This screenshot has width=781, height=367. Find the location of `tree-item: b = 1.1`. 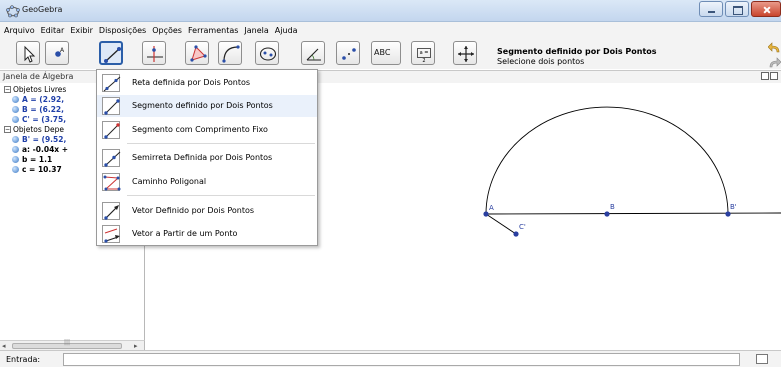

tree-item: b = 1.1 is located at coordinates (32, 160).